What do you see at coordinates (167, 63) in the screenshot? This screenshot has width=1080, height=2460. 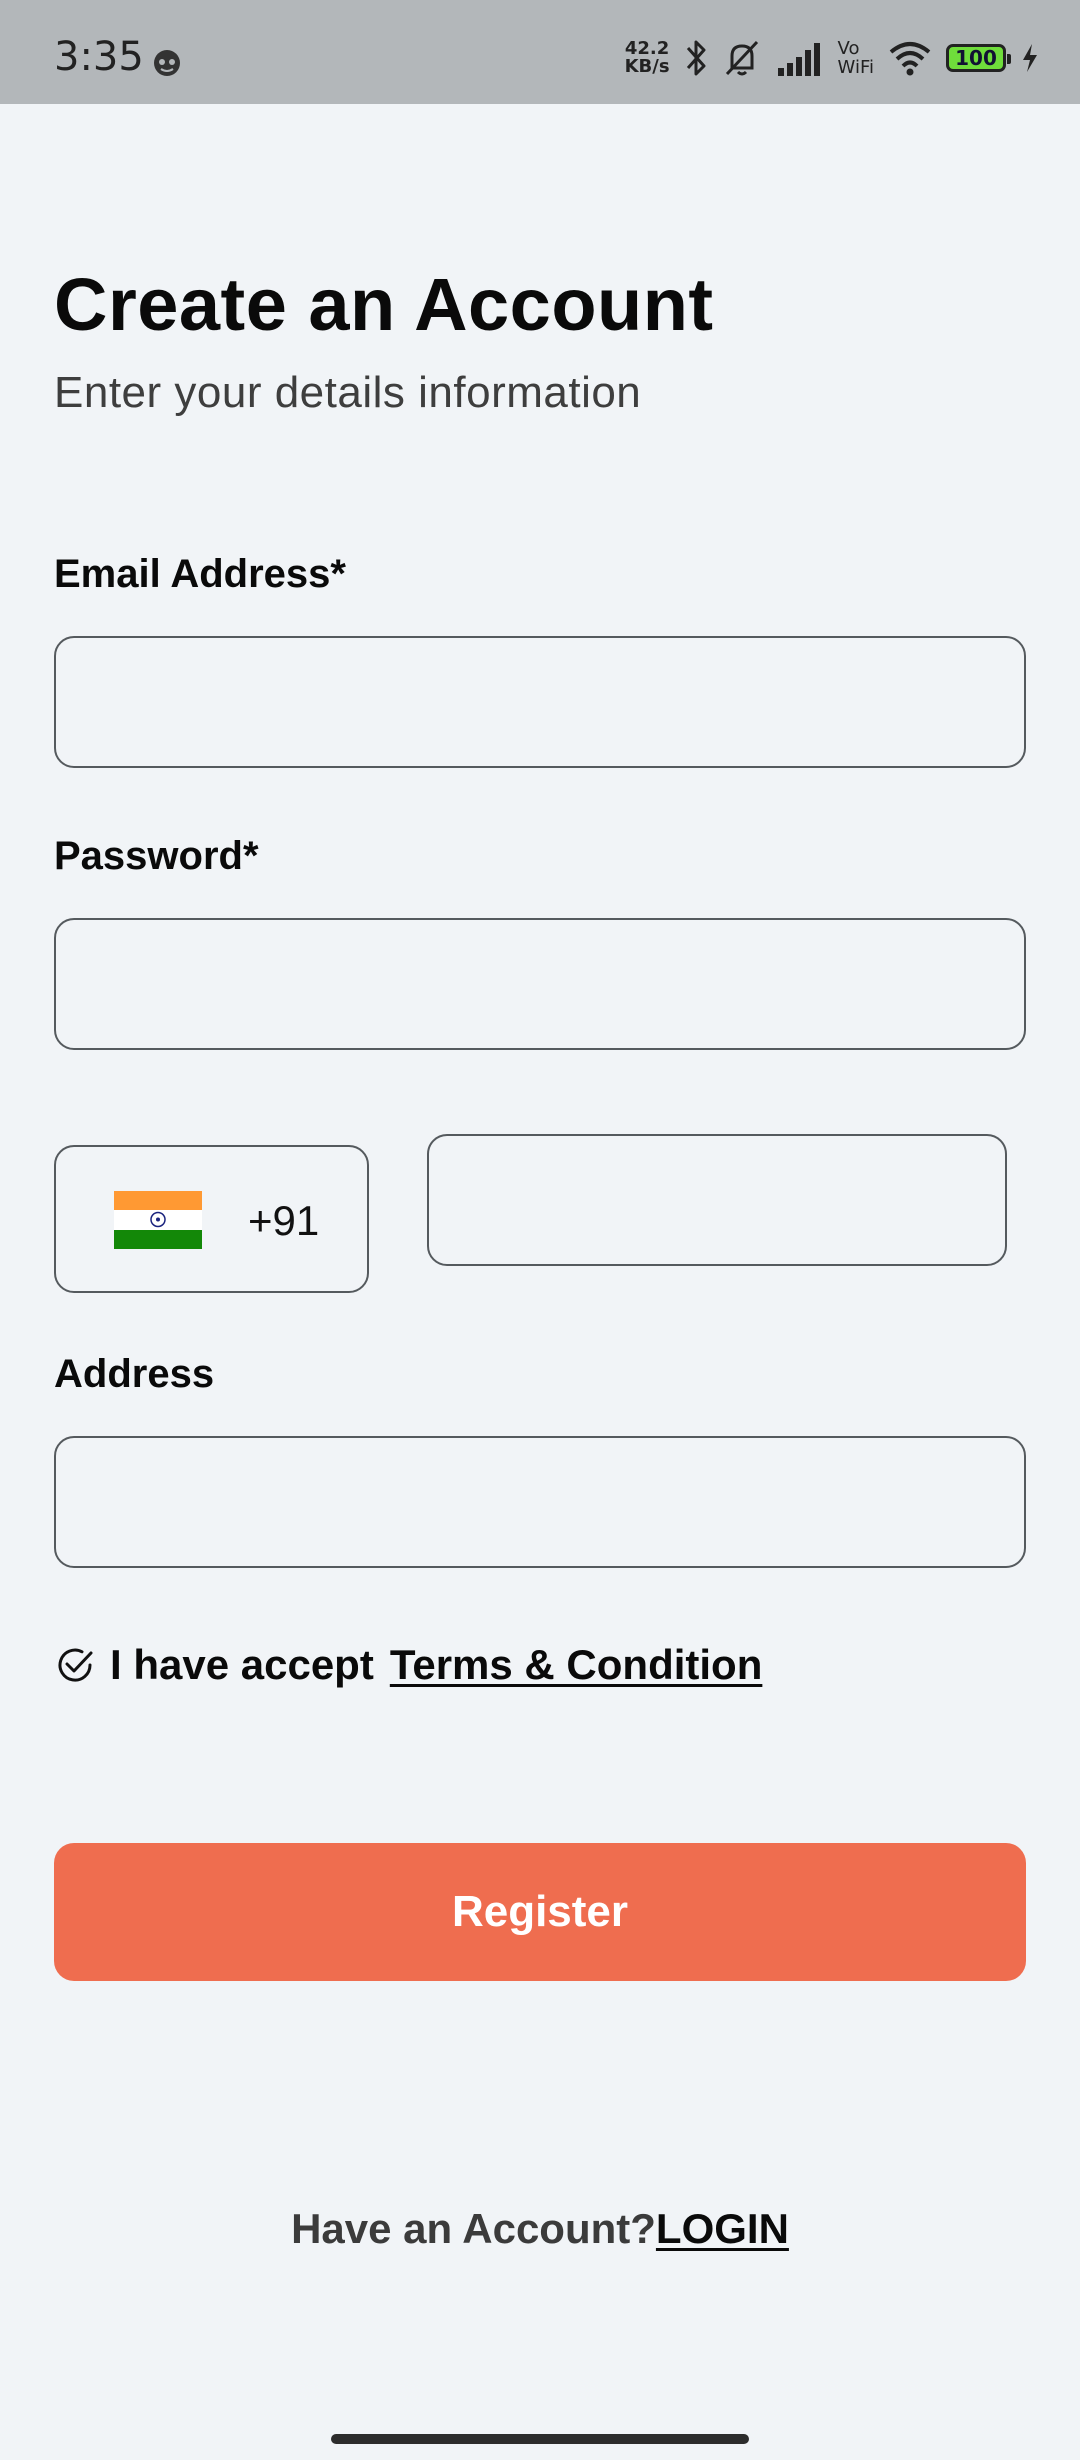 I see `app-notification-icon` at bounding box center [167, 63].